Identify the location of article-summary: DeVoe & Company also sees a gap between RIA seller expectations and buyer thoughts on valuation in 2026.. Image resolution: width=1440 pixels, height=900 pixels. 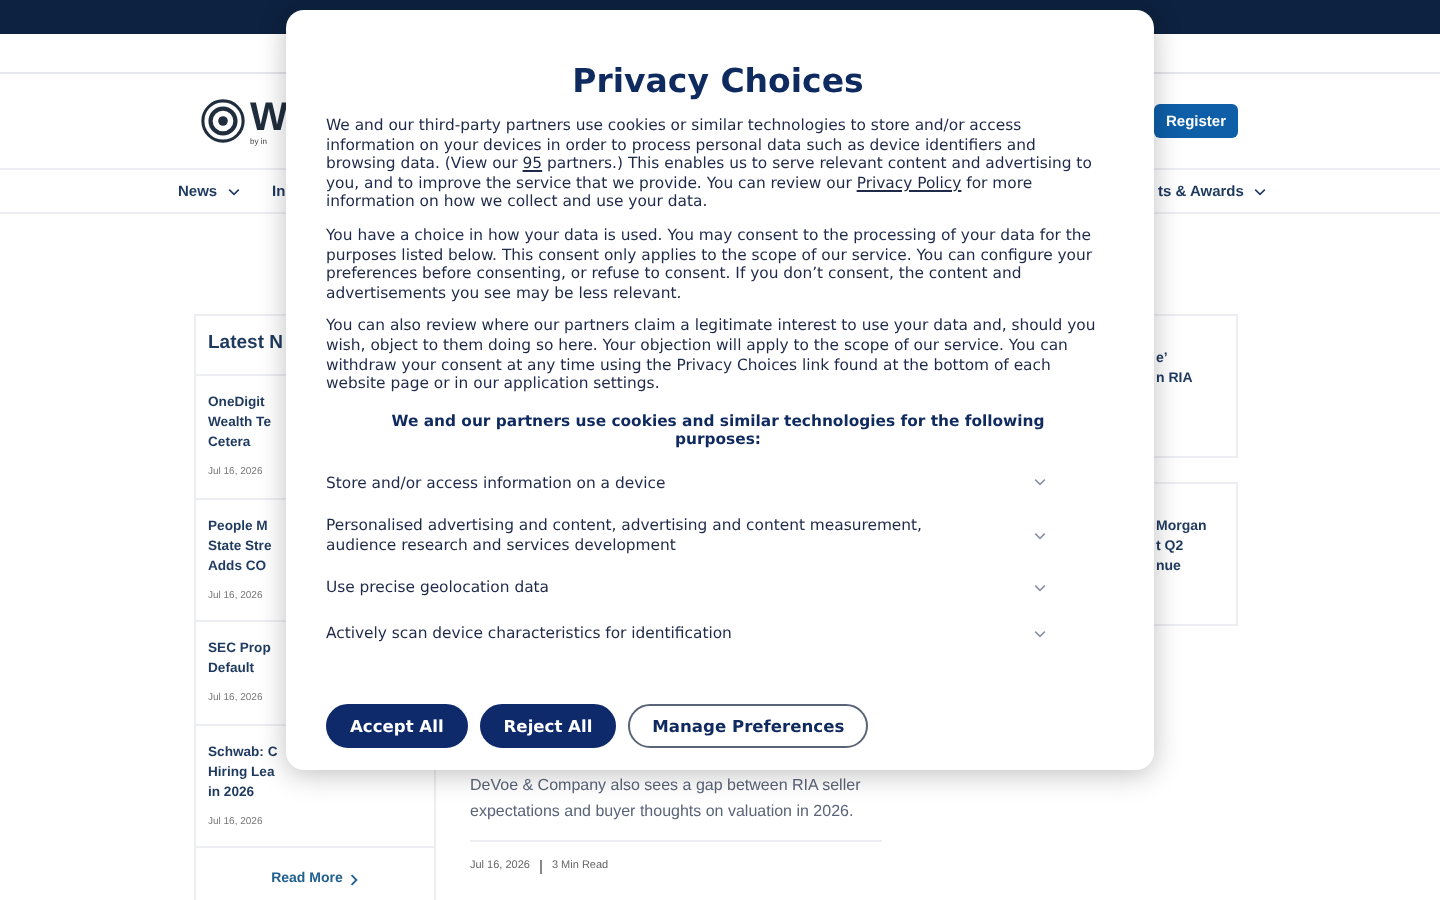
(666, 799).